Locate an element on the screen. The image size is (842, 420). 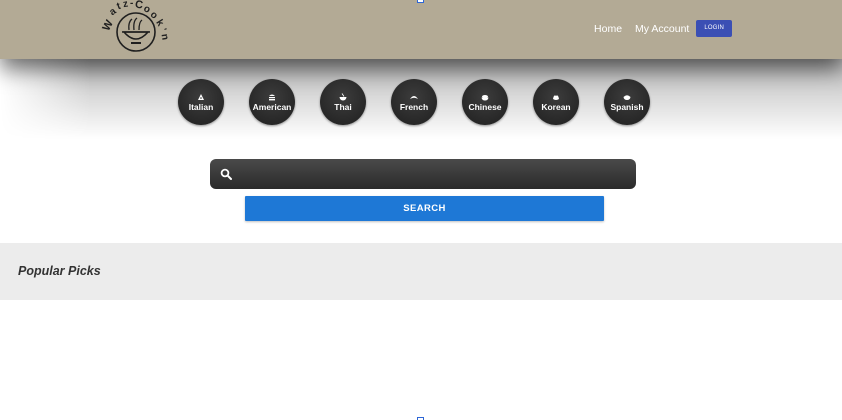
burger-icon is located at coordinates (272, 97).